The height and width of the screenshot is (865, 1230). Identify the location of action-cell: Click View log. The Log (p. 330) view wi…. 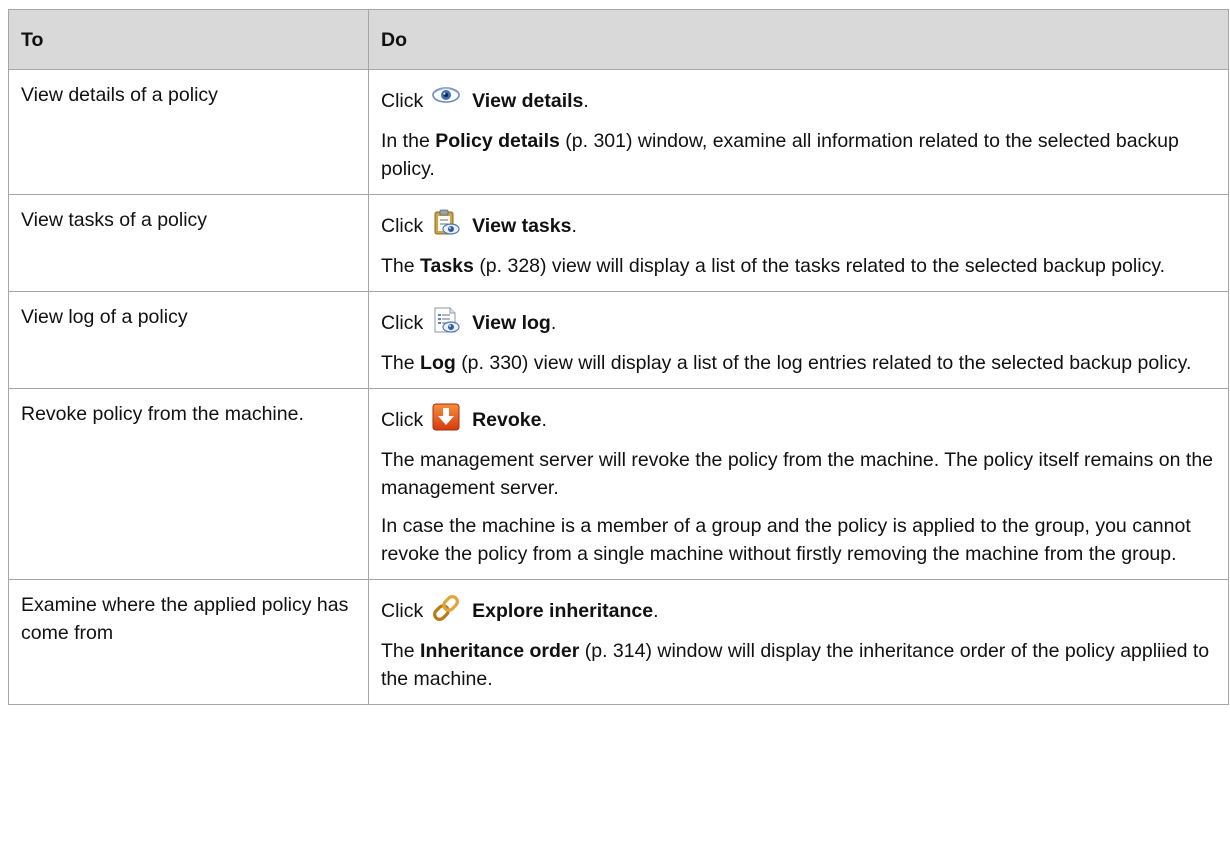
(798, 340).